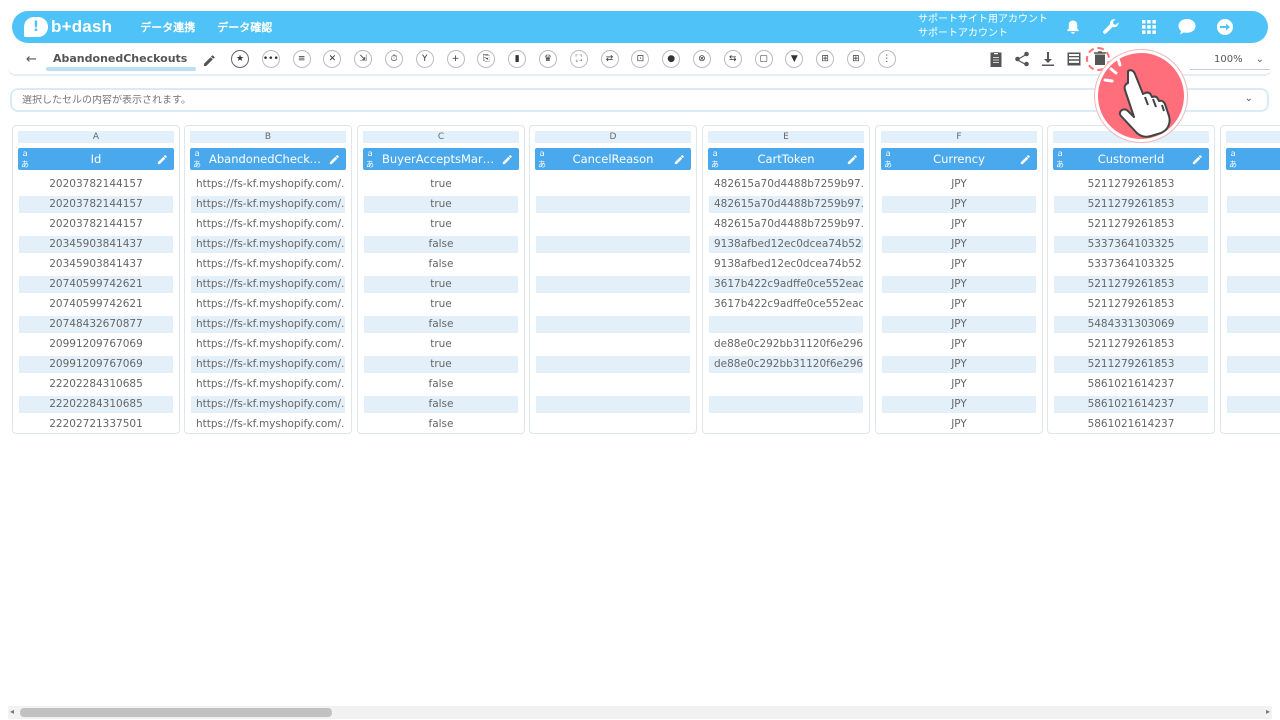 The width and height of the screenshot is (1280, 720). I want to click on column-letter: C, so click(441, 137).